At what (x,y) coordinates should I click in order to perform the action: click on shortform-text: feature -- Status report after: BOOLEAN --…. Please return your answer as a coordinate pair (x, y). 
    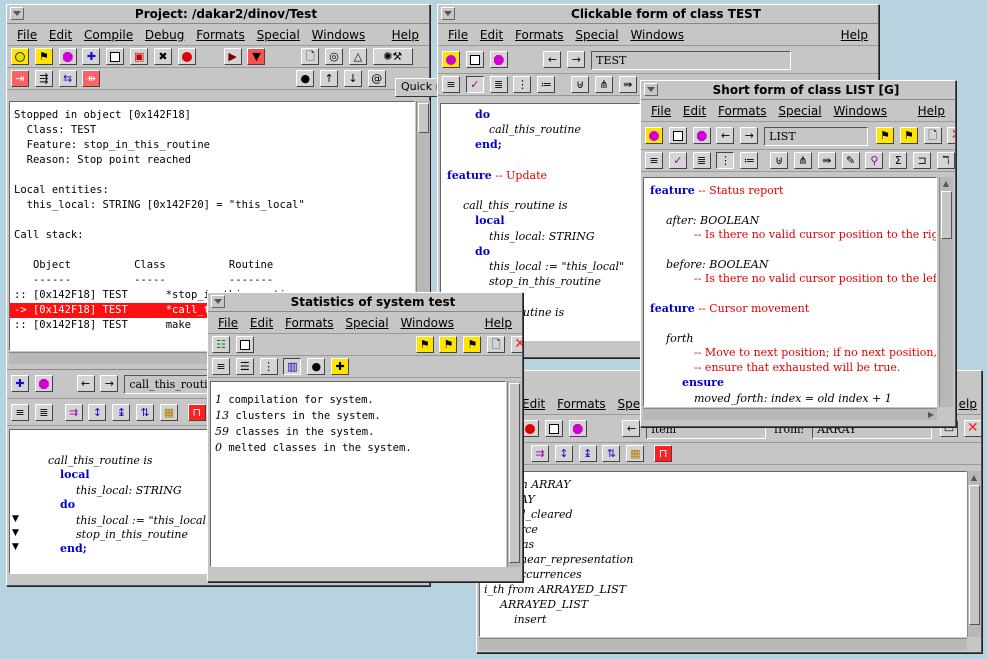
    Looking at the image, I should click on (790, 292).